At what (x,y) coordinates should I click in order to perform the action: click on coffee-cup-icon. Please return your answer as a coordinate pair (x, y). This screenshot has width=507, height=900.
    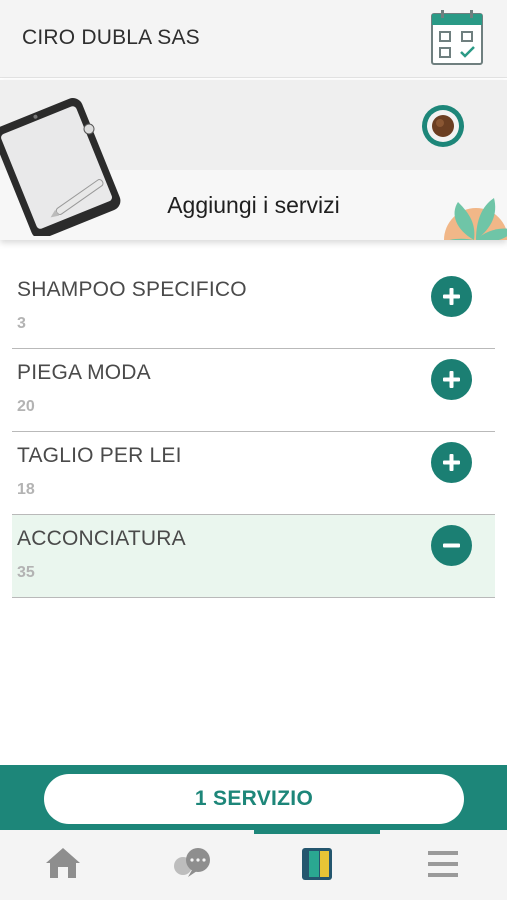
    Looking at the image, I should click on (443, 126).